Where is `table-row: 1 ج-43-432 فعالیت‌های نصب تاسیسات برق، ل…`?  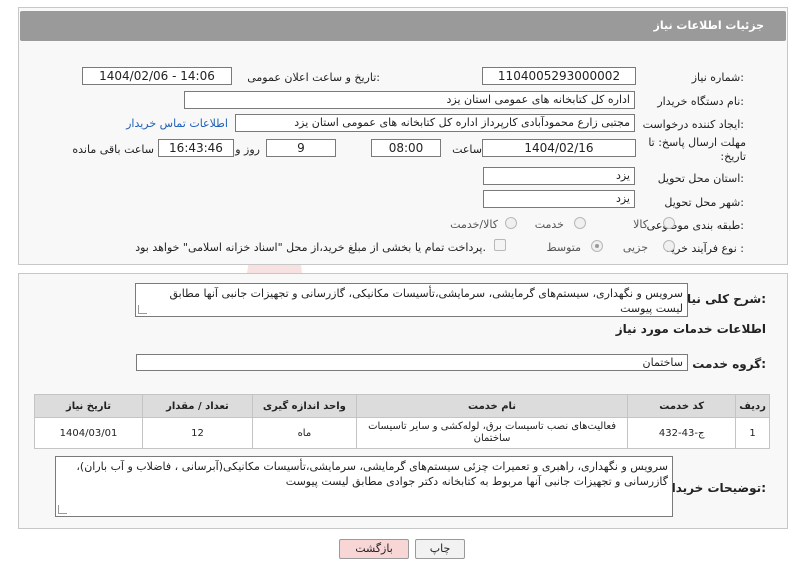
table-row: 1 ج-43-432 فعالیت‌های نصب تاسیسات برق، ل… is located at coordinates (402, 433).